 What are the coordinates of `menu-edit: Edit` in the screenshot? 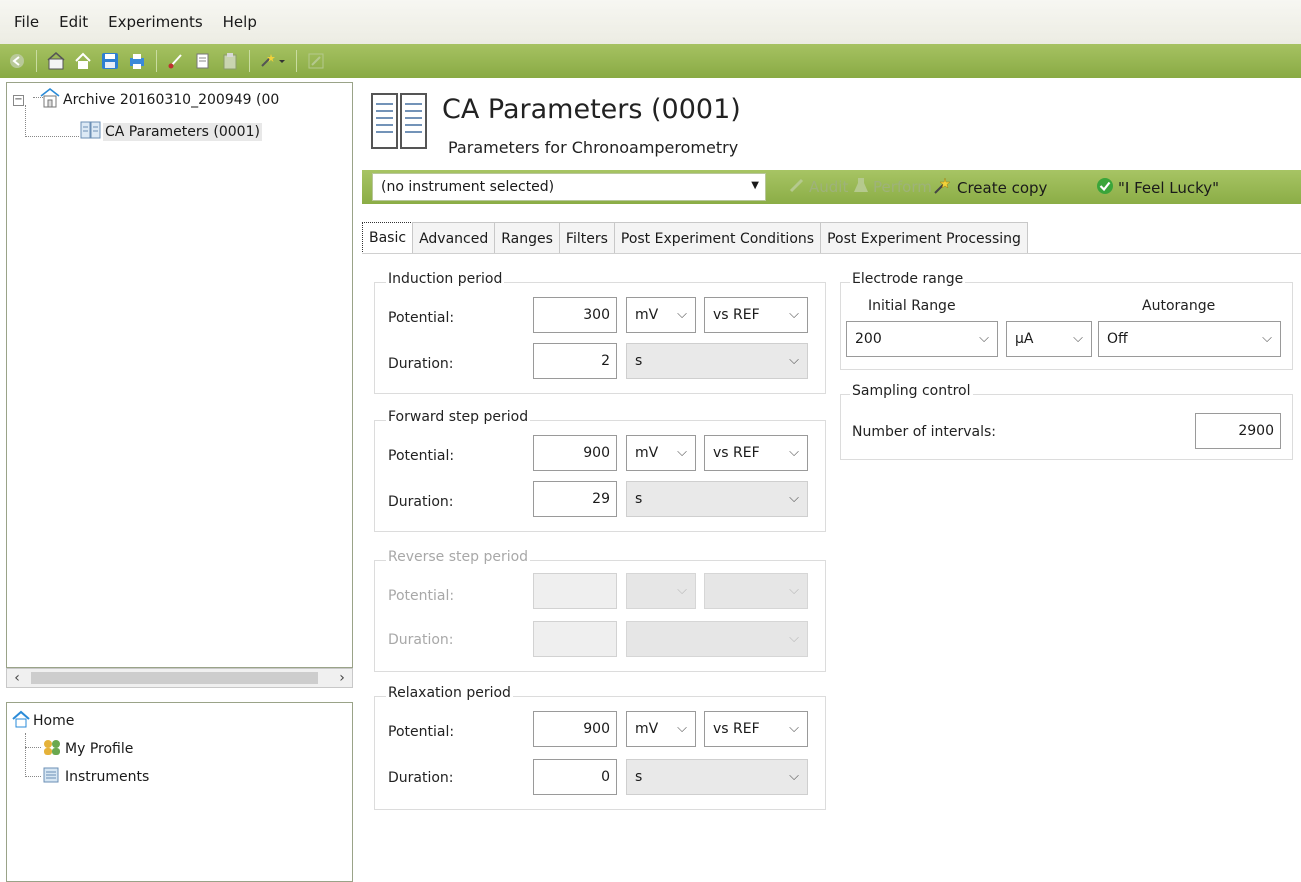 It's located at (73, 22).